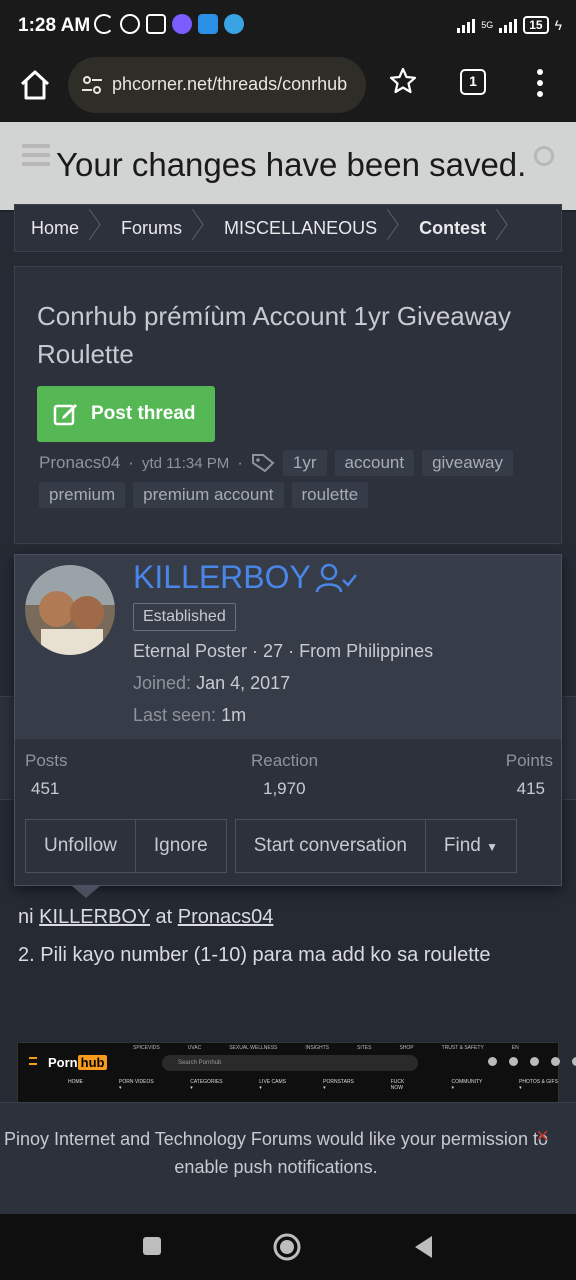 The image size is (576, 1280). I want to click on joined-value: Jan 4, 2017, so click(243, 683).